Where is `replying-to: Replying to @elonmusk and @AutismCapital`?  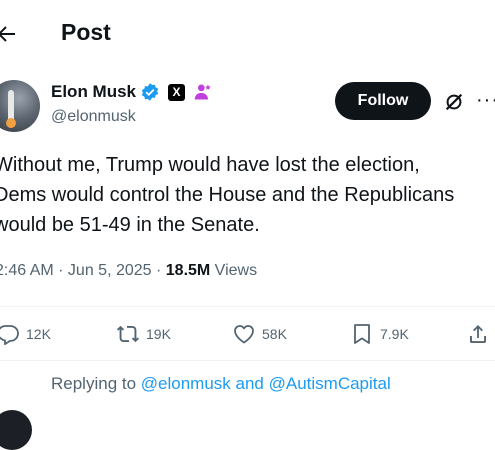
replying-to: Replying to @elonmusk and @AutismCapital is located at coordinates (221, 384).